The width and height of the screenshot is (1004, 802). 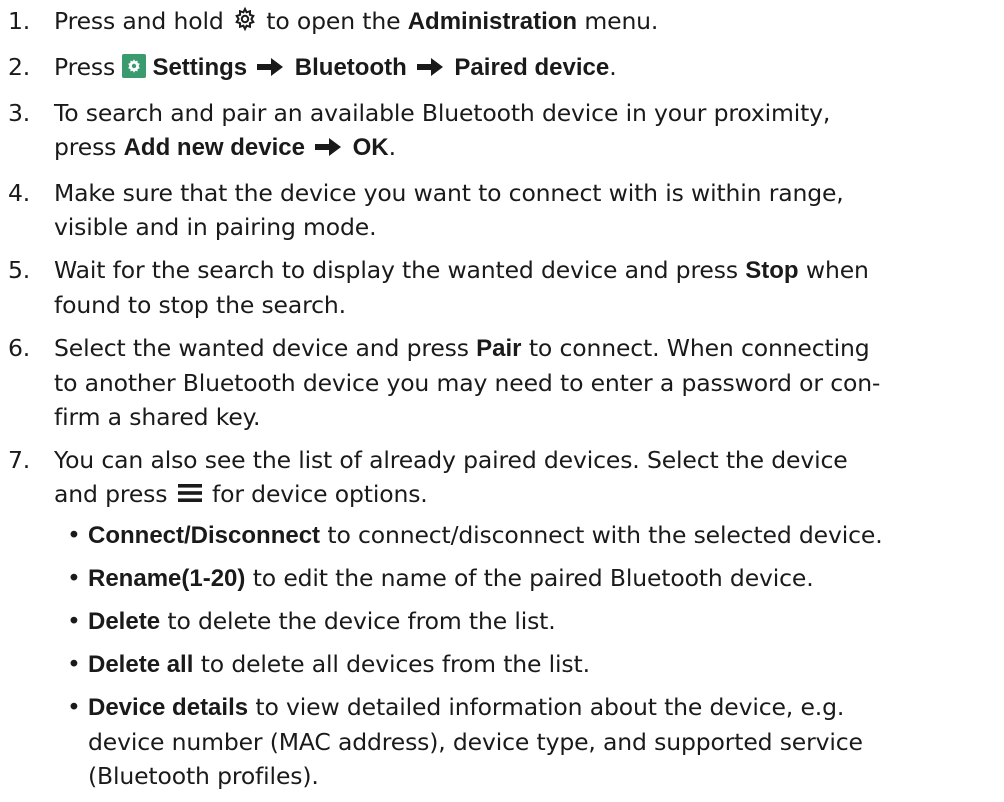 What do you see at coordinates (19, 113) in the screenshot?
I see `step-number: 3.` at bounding box center [19, 113].